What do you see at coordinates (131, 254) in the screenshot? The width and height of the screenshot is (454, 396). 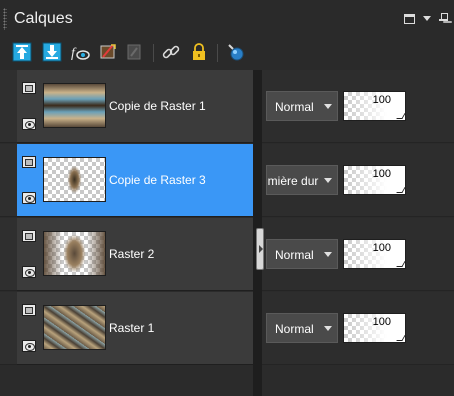 I see `layer-name: Raster 2` at bounding box center [131, 254].